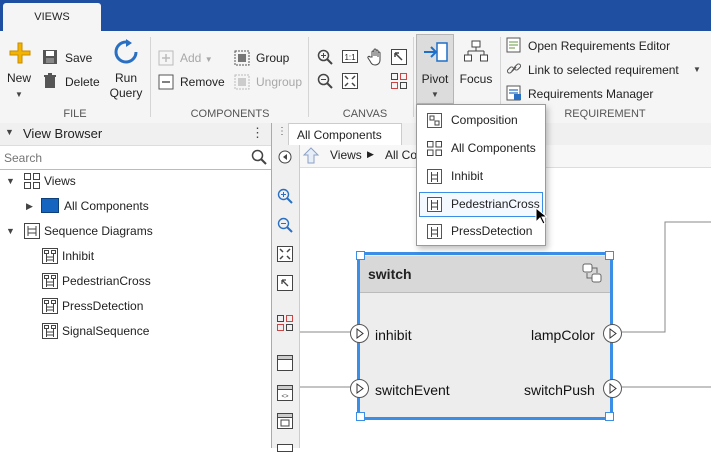 Image resolution: width=711 pixels, height=455 pixels. What do you see at coordinates (259, 158) in the screenshot?
I see `search-icon` at bounding box center [259, 158].